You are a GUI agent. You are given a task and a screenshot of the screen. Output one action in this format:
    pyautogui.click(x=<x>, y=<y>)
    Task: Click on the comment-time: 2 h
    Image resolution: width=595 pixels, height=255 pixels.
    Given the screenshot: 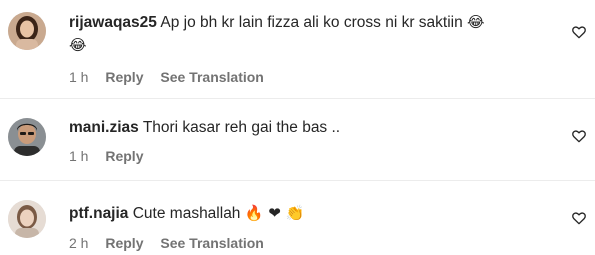 What is the action you would take?
    pyautogui.click(x=79, y=243)
    